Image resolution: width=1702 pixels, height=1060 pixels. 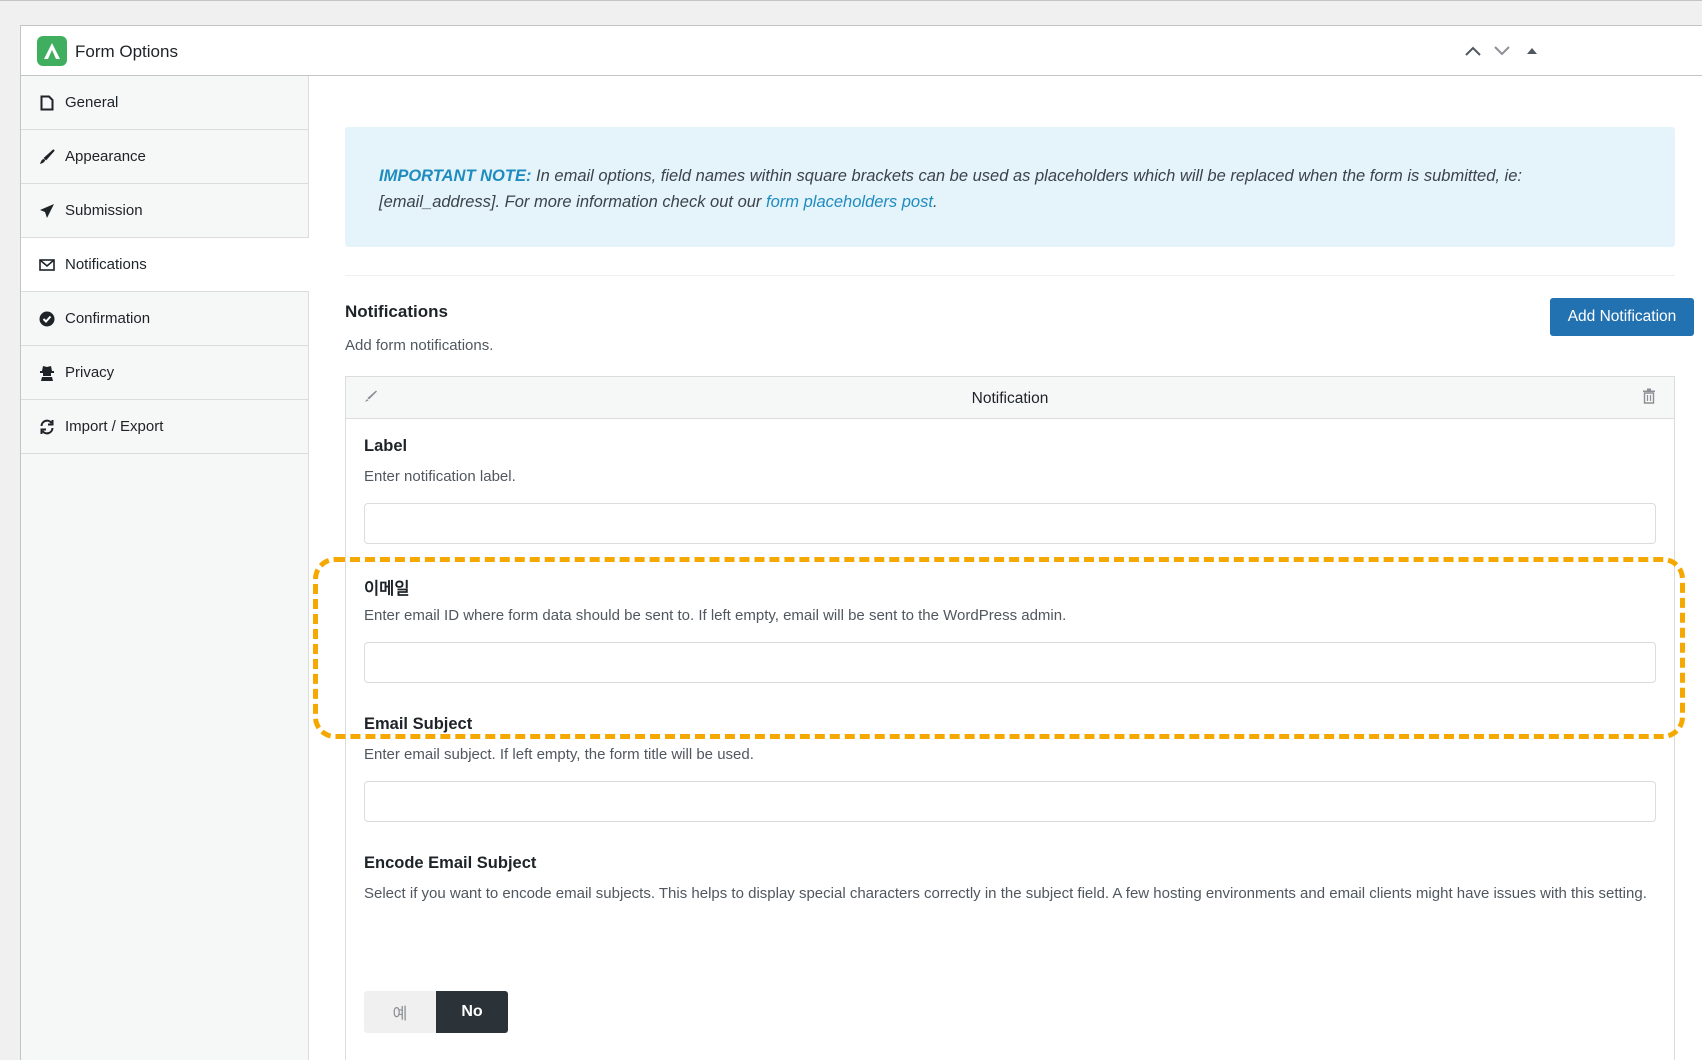 What do you see at coordinates (106, 264) in the screenshot?
I see `sidebar-item-label: Notifications` at bounding box center [106, 264].